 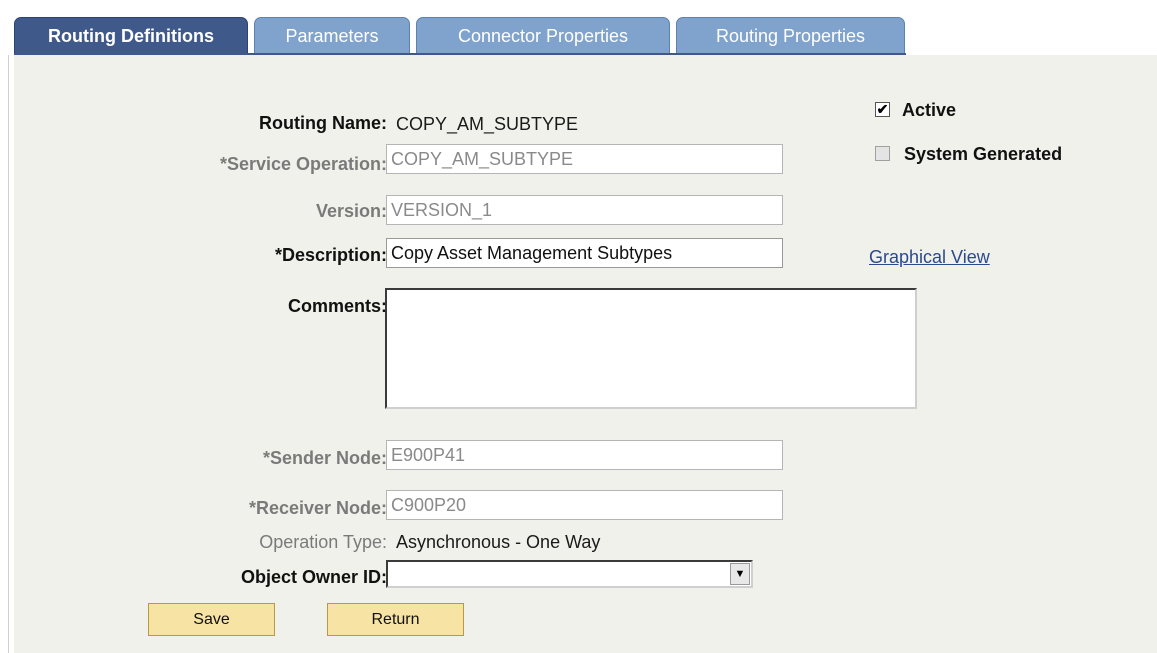 What do you see at coordinates (337, 306) in the screenshot?
I see `comments-label: Comments:` at bounding box center [337, 306].